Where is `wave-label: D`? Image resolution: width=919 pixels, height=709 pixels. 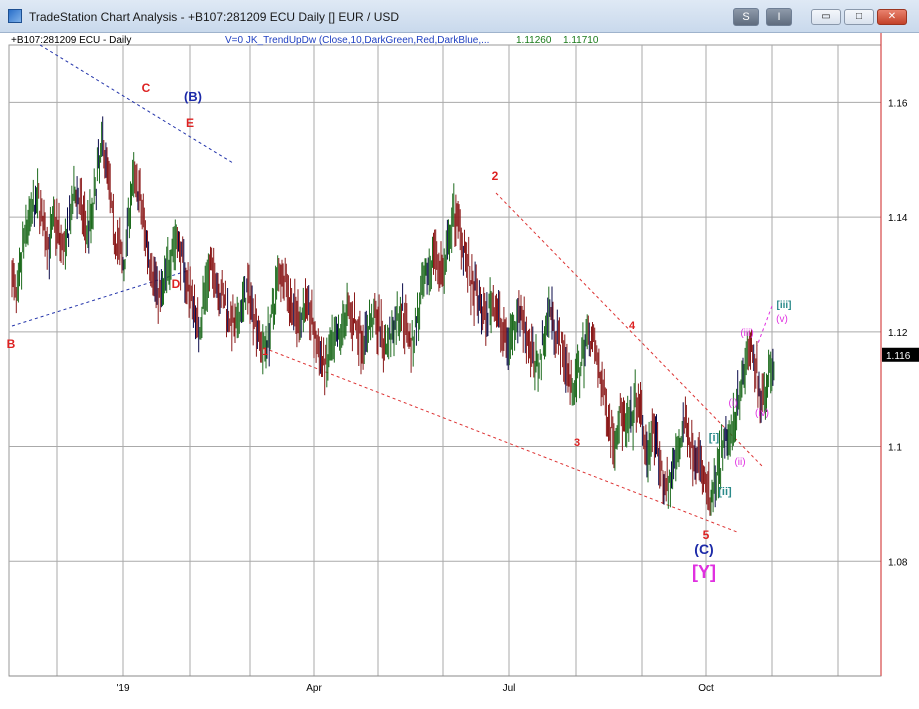 wave-label: D is located at coordinates (176, 284).